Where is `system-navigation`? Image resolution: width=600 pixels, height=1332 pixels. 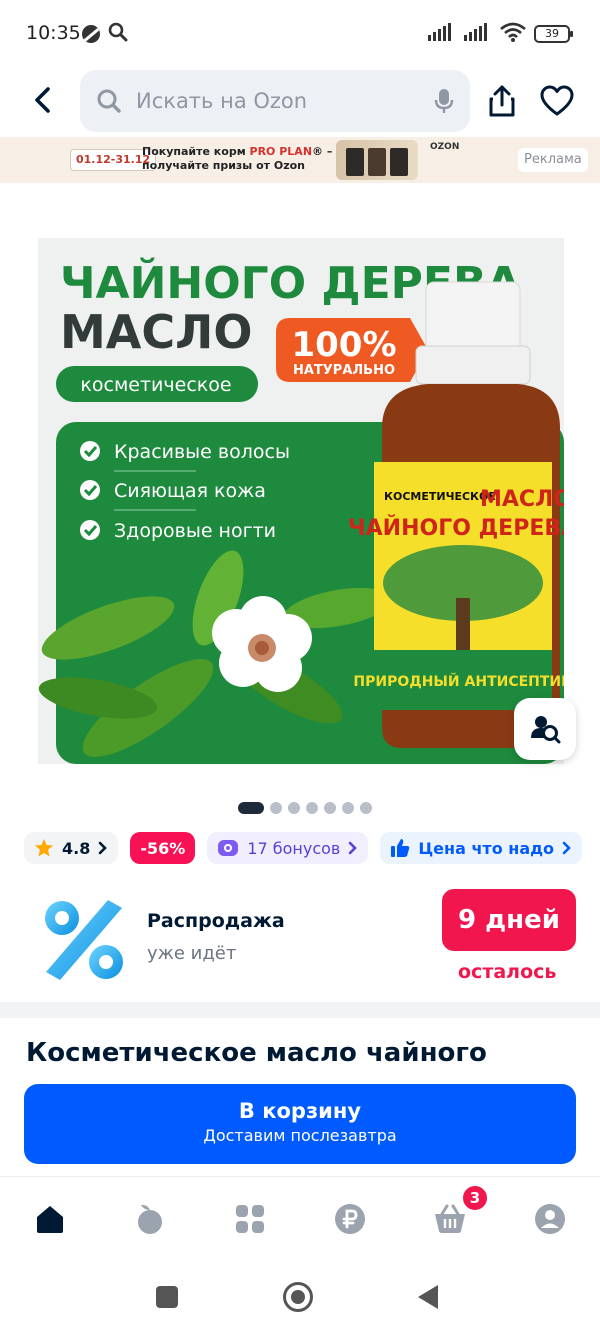
system-navigation is located at coordinates (300, 1299).